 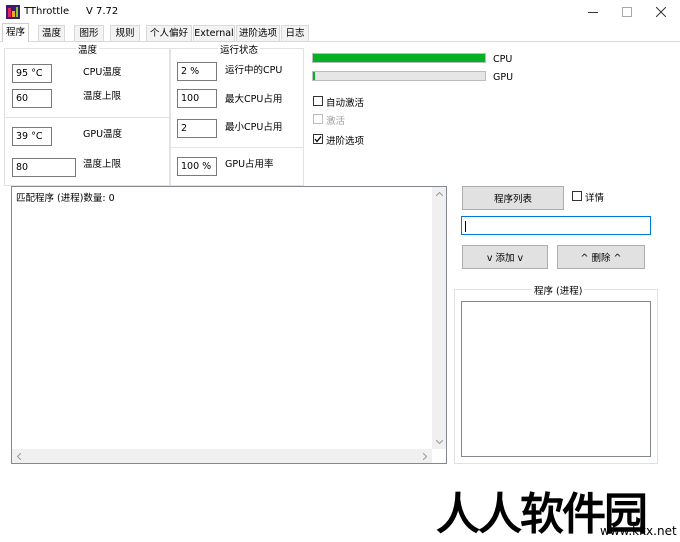 I want to click on maximize-button, so click(x=627, y=12).